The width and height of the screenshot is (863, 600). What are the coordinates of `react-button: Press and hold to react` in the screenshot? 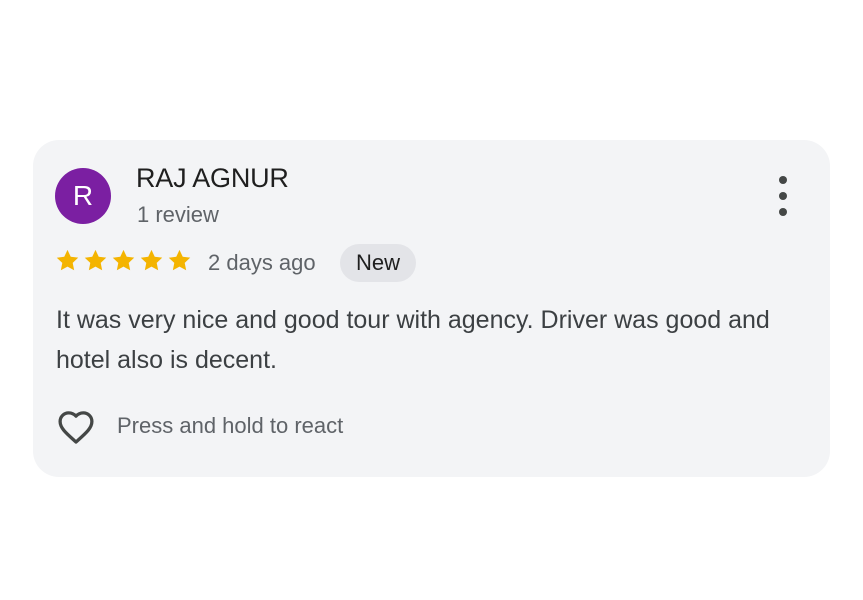 It's located at (199, 426).